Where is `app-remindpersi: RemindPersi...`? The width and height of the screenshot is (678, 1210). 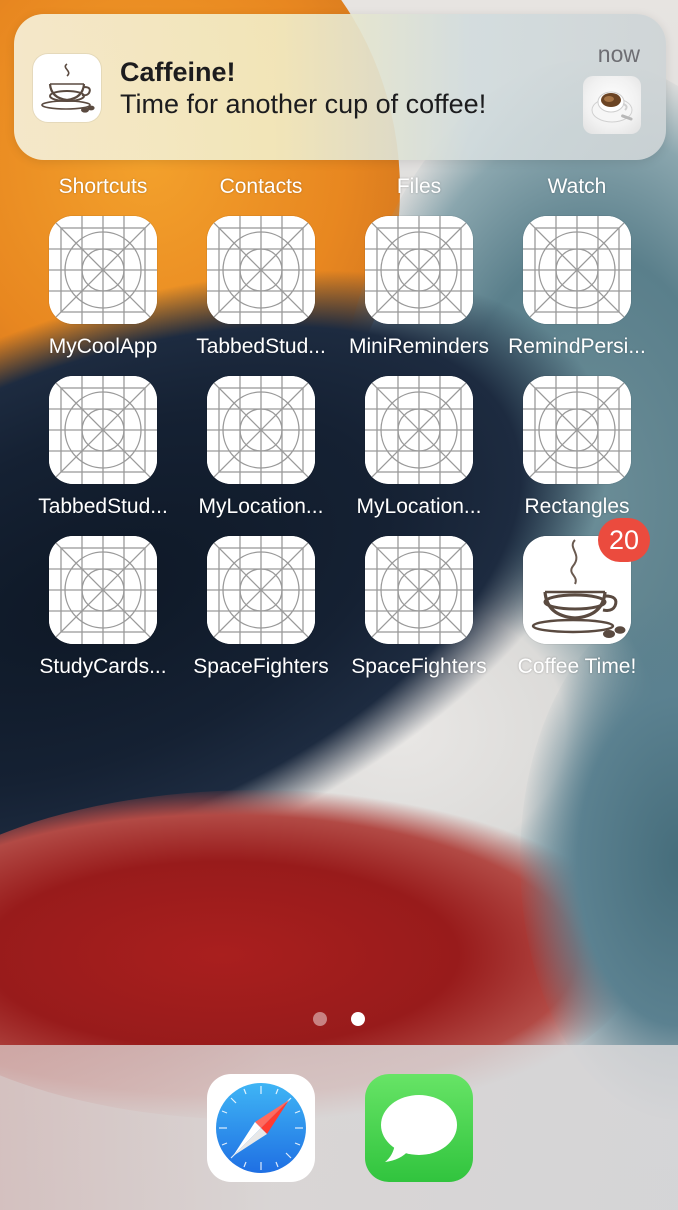 app-remindpersi: RemindPersi... is located at coordinates (577, 296).